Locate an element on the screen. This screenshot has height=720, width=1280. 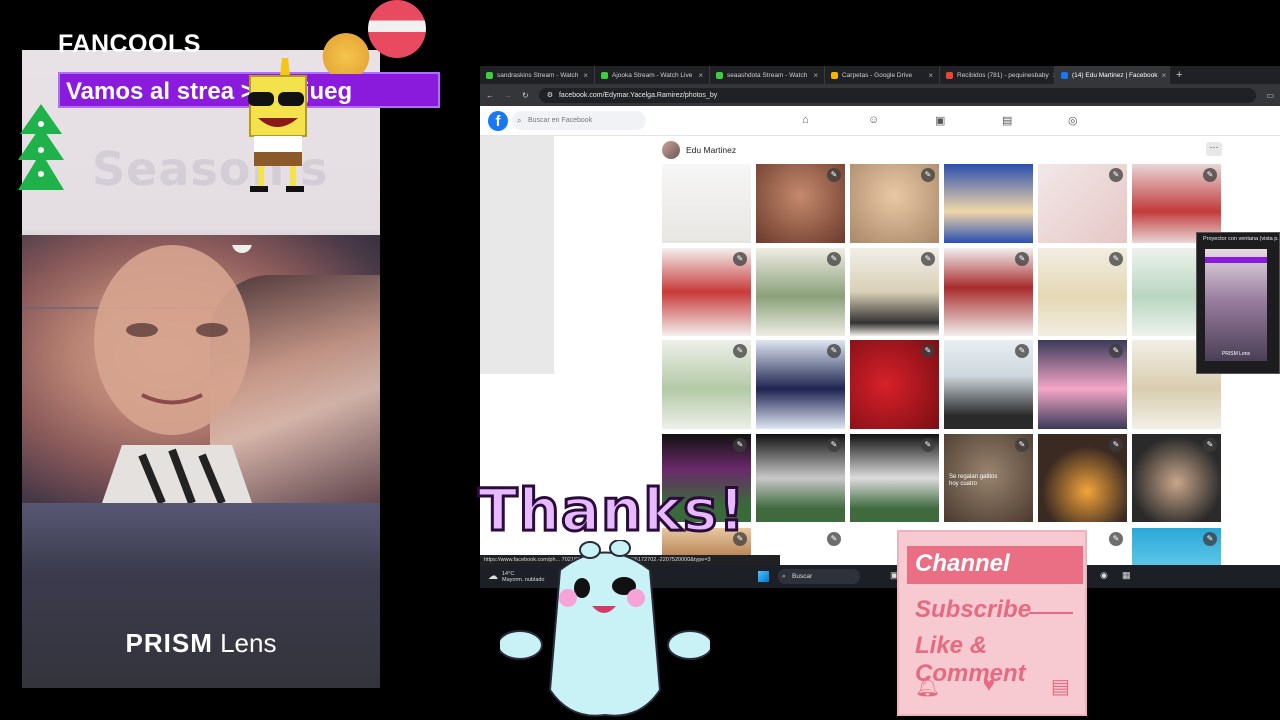
windows-start-icon is located at coordinates (763, 576).